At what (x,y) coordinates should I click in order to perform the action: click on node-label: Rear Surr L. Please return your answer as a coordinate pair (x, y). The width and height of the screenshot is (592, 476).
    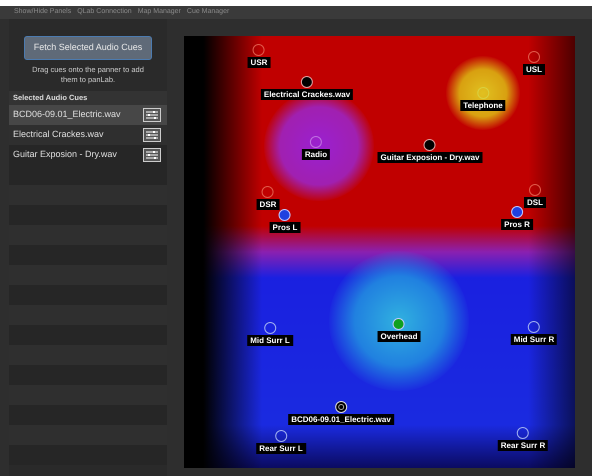
    Looking at the image, I should click on (281, 448).